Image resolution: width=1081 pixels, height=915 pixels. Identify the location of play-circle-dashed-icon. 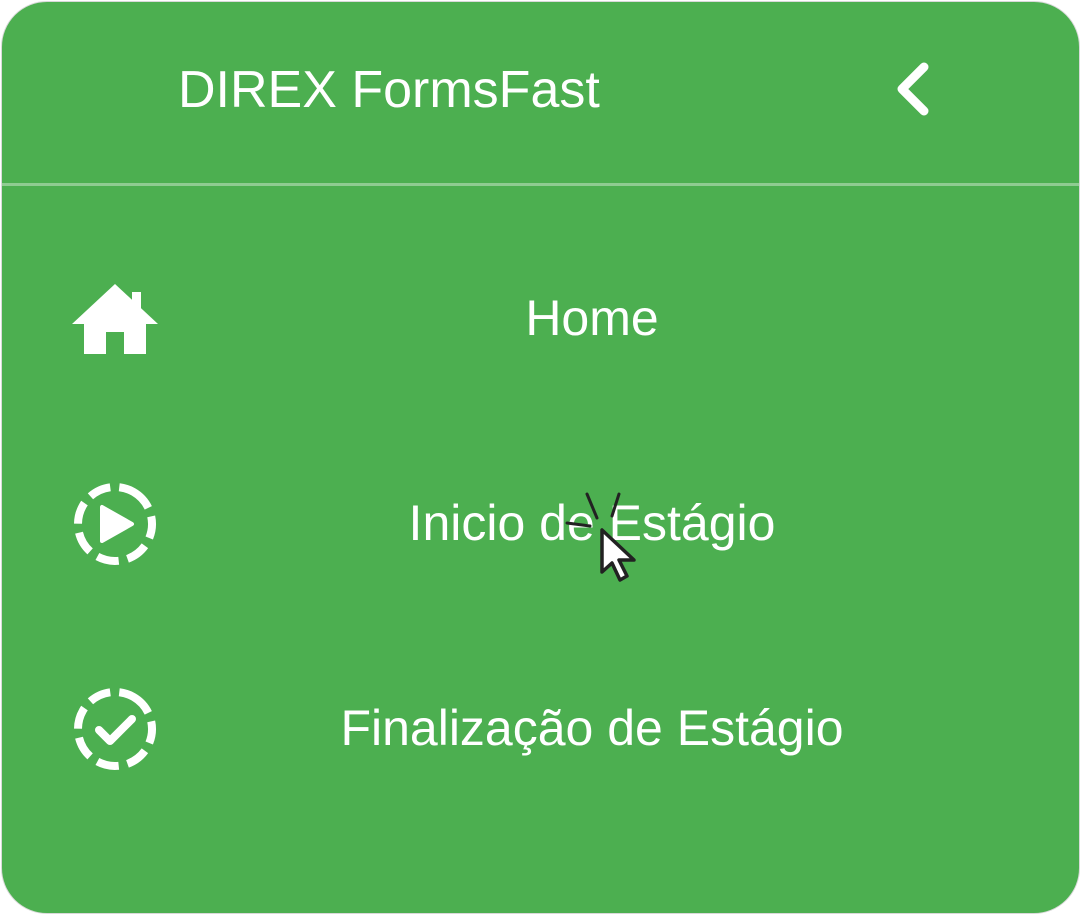
(115, 524).